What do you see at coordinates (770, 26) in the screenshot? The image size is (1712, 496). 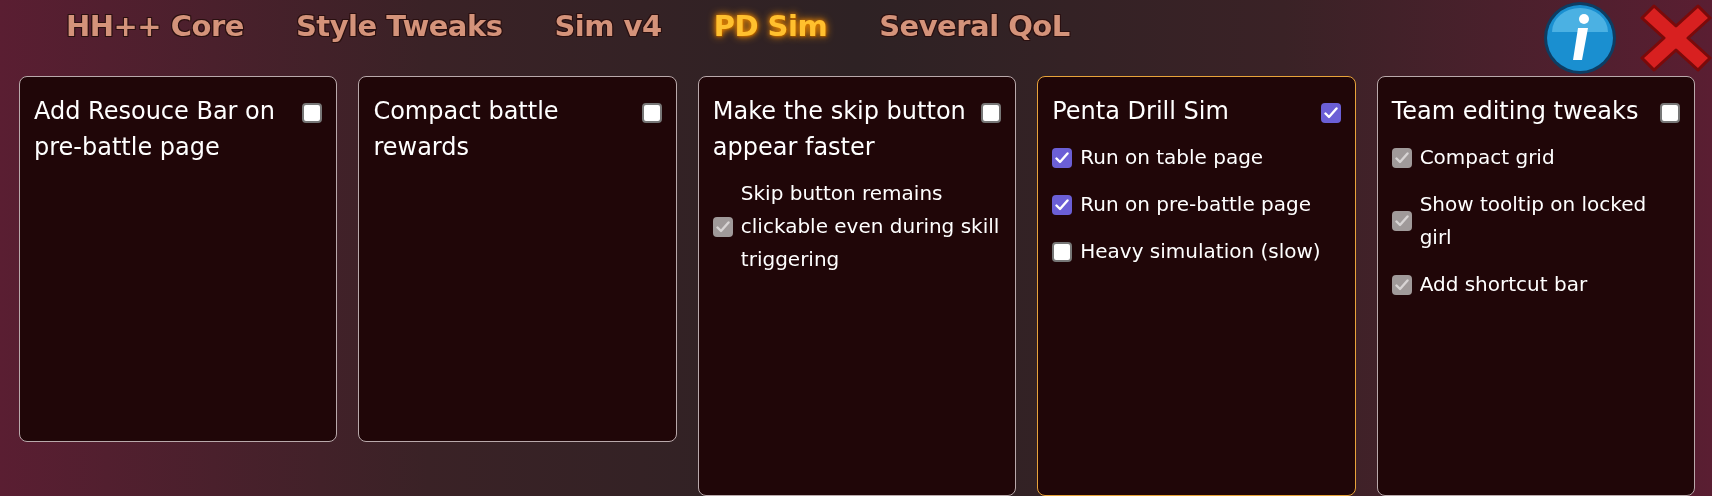 I see `tab: PD Sim` at bounding box center [770, 26].